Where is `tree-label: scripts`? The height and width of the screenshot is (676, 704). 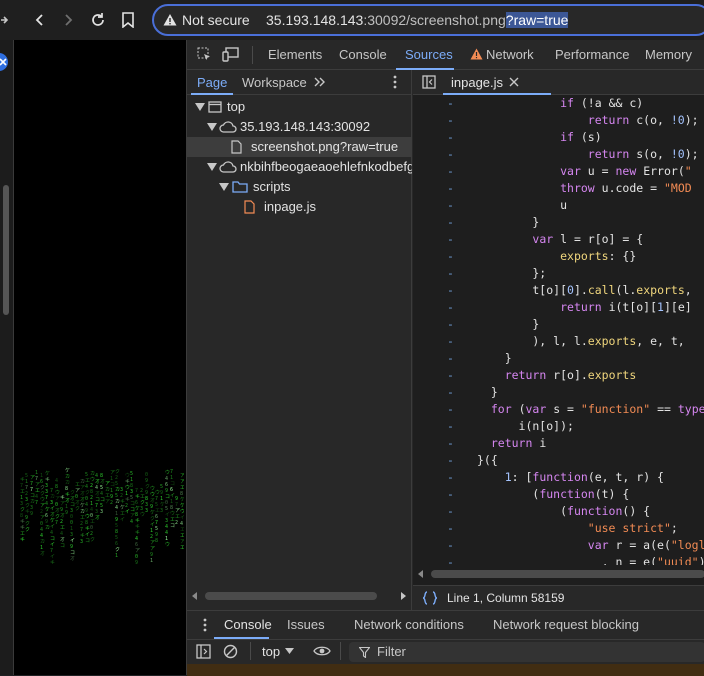 tree-label: scripts is located at coordinates (272, 186).